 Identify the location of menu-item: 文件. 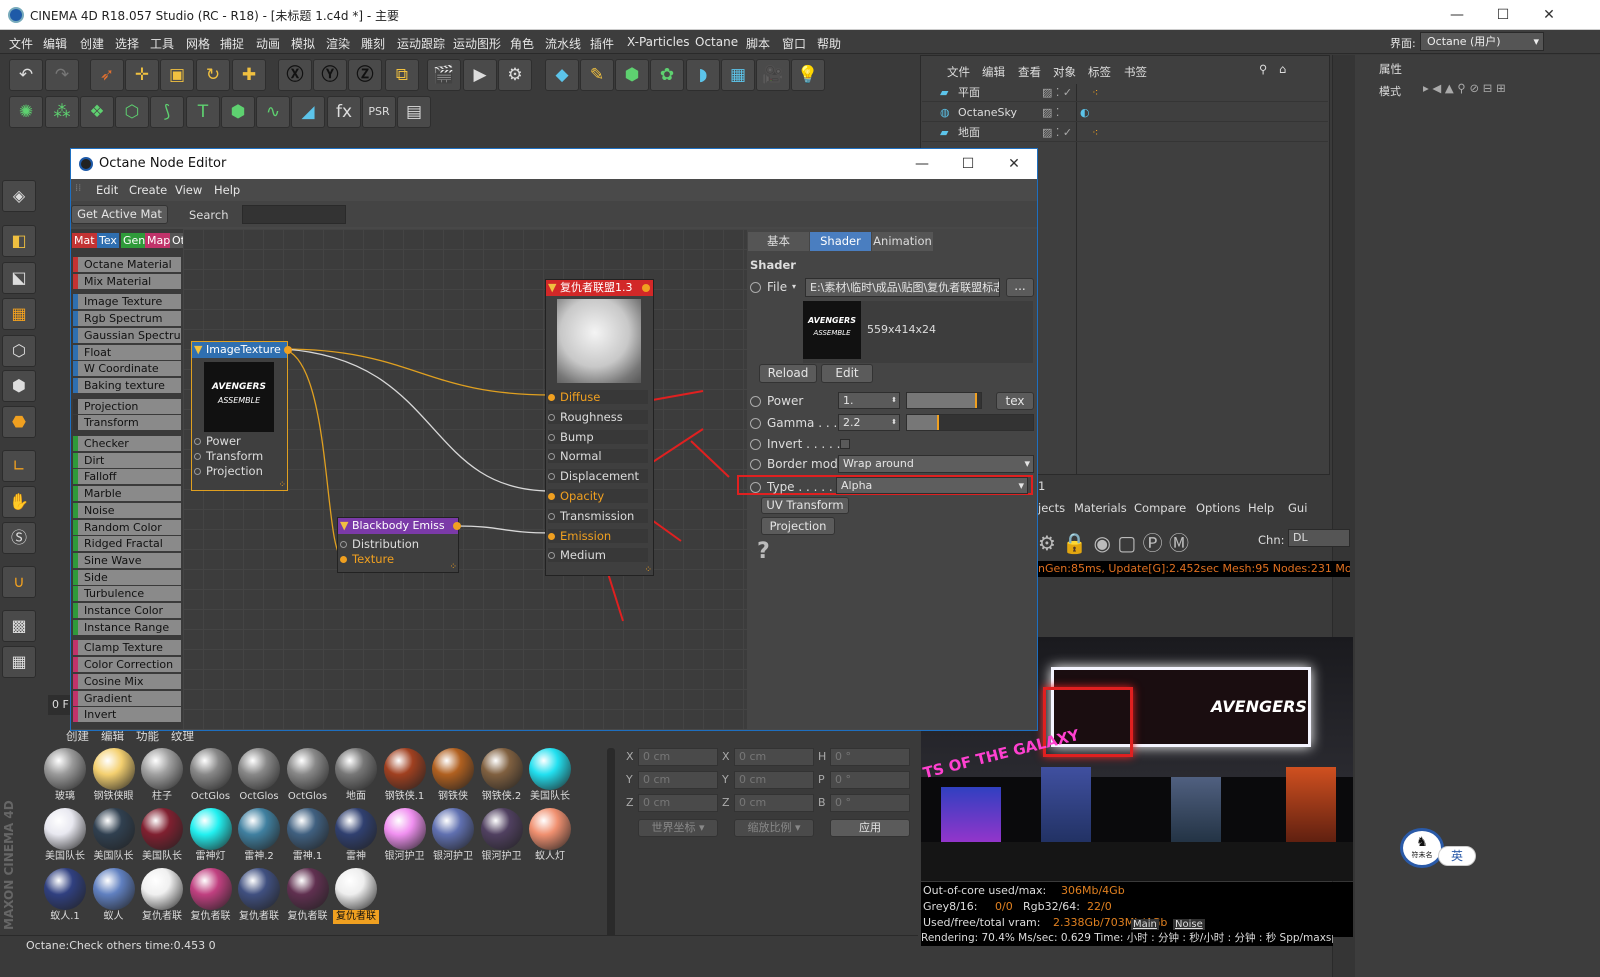
(21, 43).